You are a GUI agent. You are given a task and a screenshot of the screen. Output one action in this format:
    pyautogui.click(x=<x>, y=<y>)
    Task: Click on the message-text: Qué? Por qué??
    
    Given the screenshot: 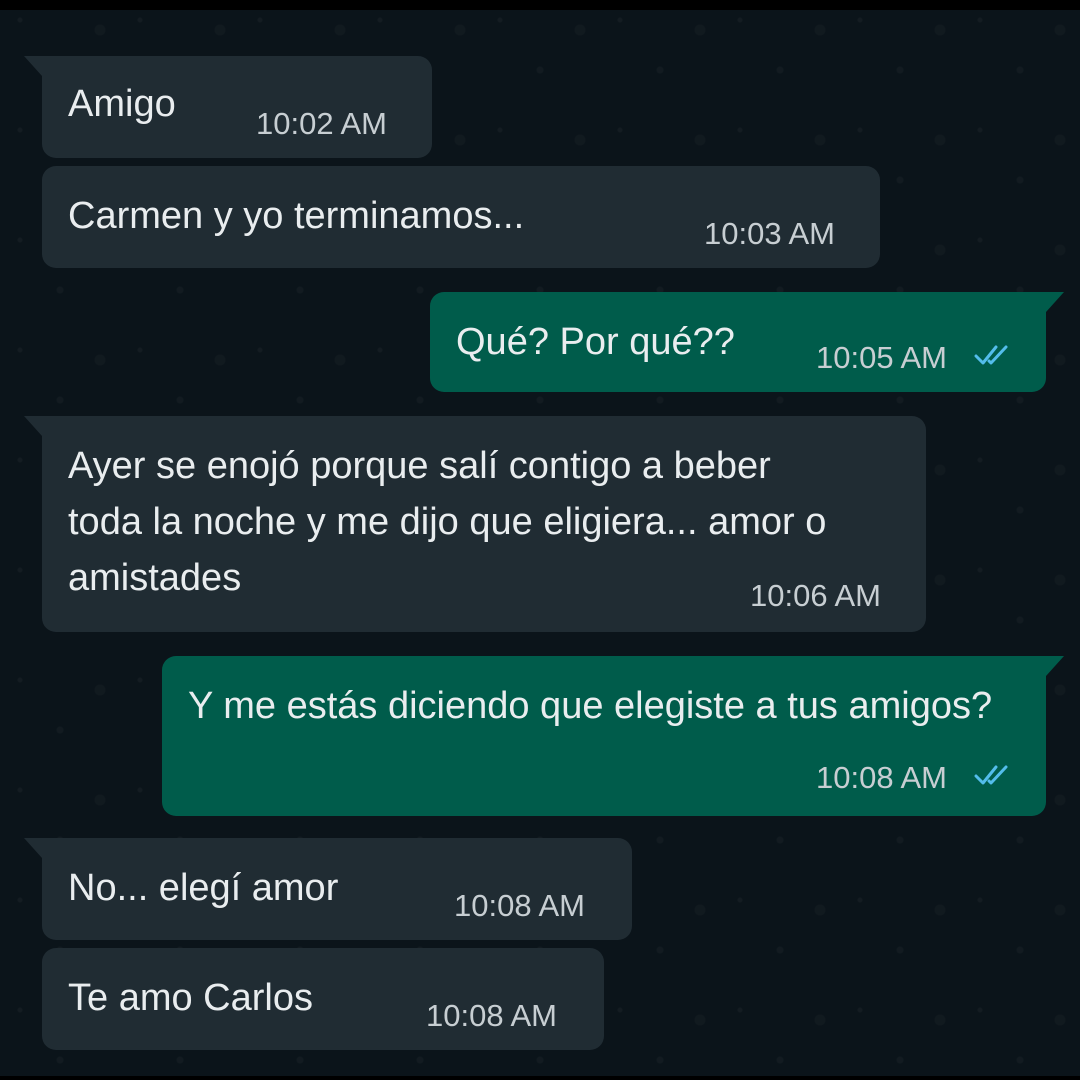 What is the action you would take?
    pyautogui.click(x=595, y=342)
    